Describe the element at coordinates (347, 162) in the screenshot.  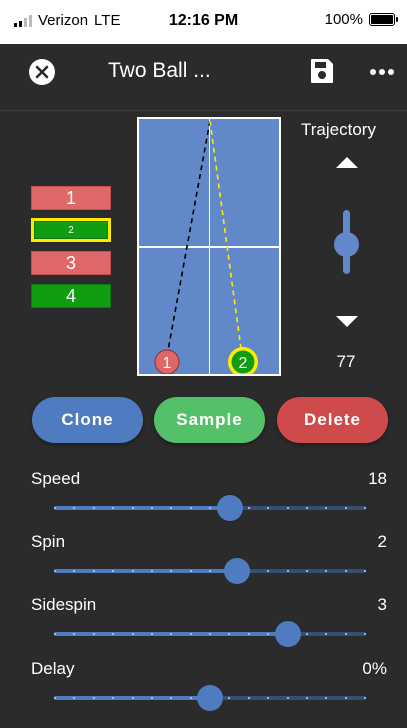
I see `trajectory-up-arrow-icon` at that location.